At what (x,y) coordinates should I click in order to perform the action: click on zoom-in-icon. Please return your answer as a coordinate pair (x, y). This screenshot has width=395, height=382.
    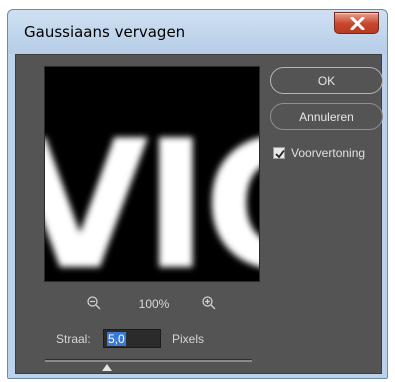
    Looking at the image, I should click on (209, 303).